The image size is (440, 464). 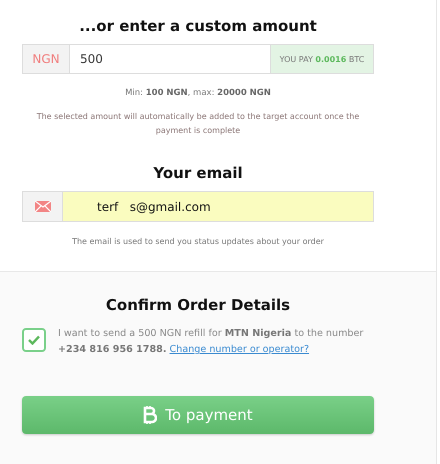 What do you see at coordinates (198, 124) in the screenshot?
I see `info-text: The selected amount will automatically be added to the target account once the payment is complete` at bounding box center [198, 124].